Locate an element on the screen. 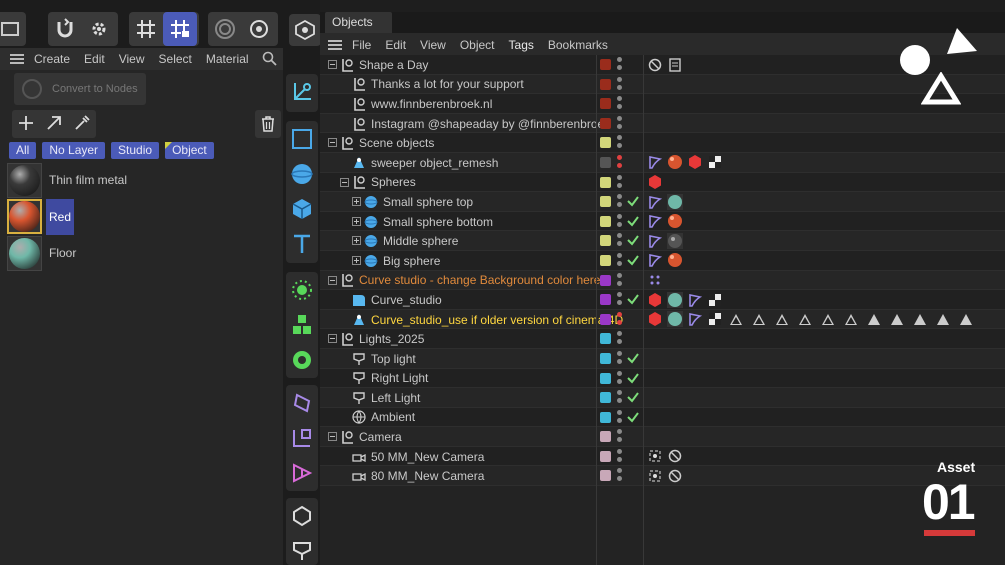  menu-edit: Edit is located at coordinates (395, 45).